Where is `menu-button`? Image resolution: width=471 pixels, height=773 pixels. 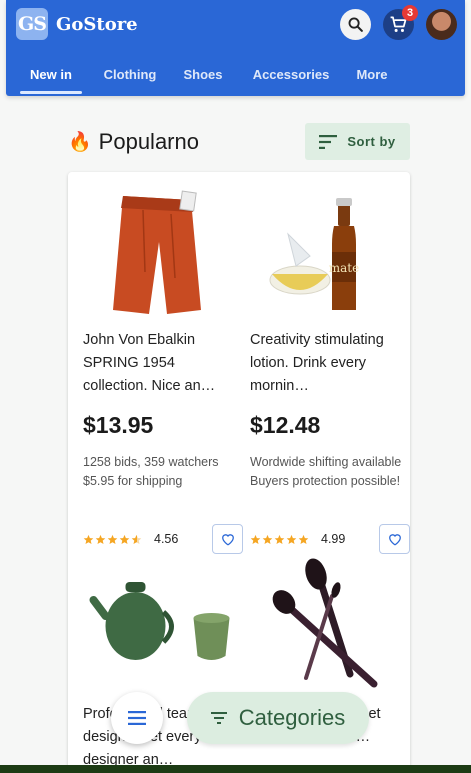
menu-button is located at coordinates (137, 718).